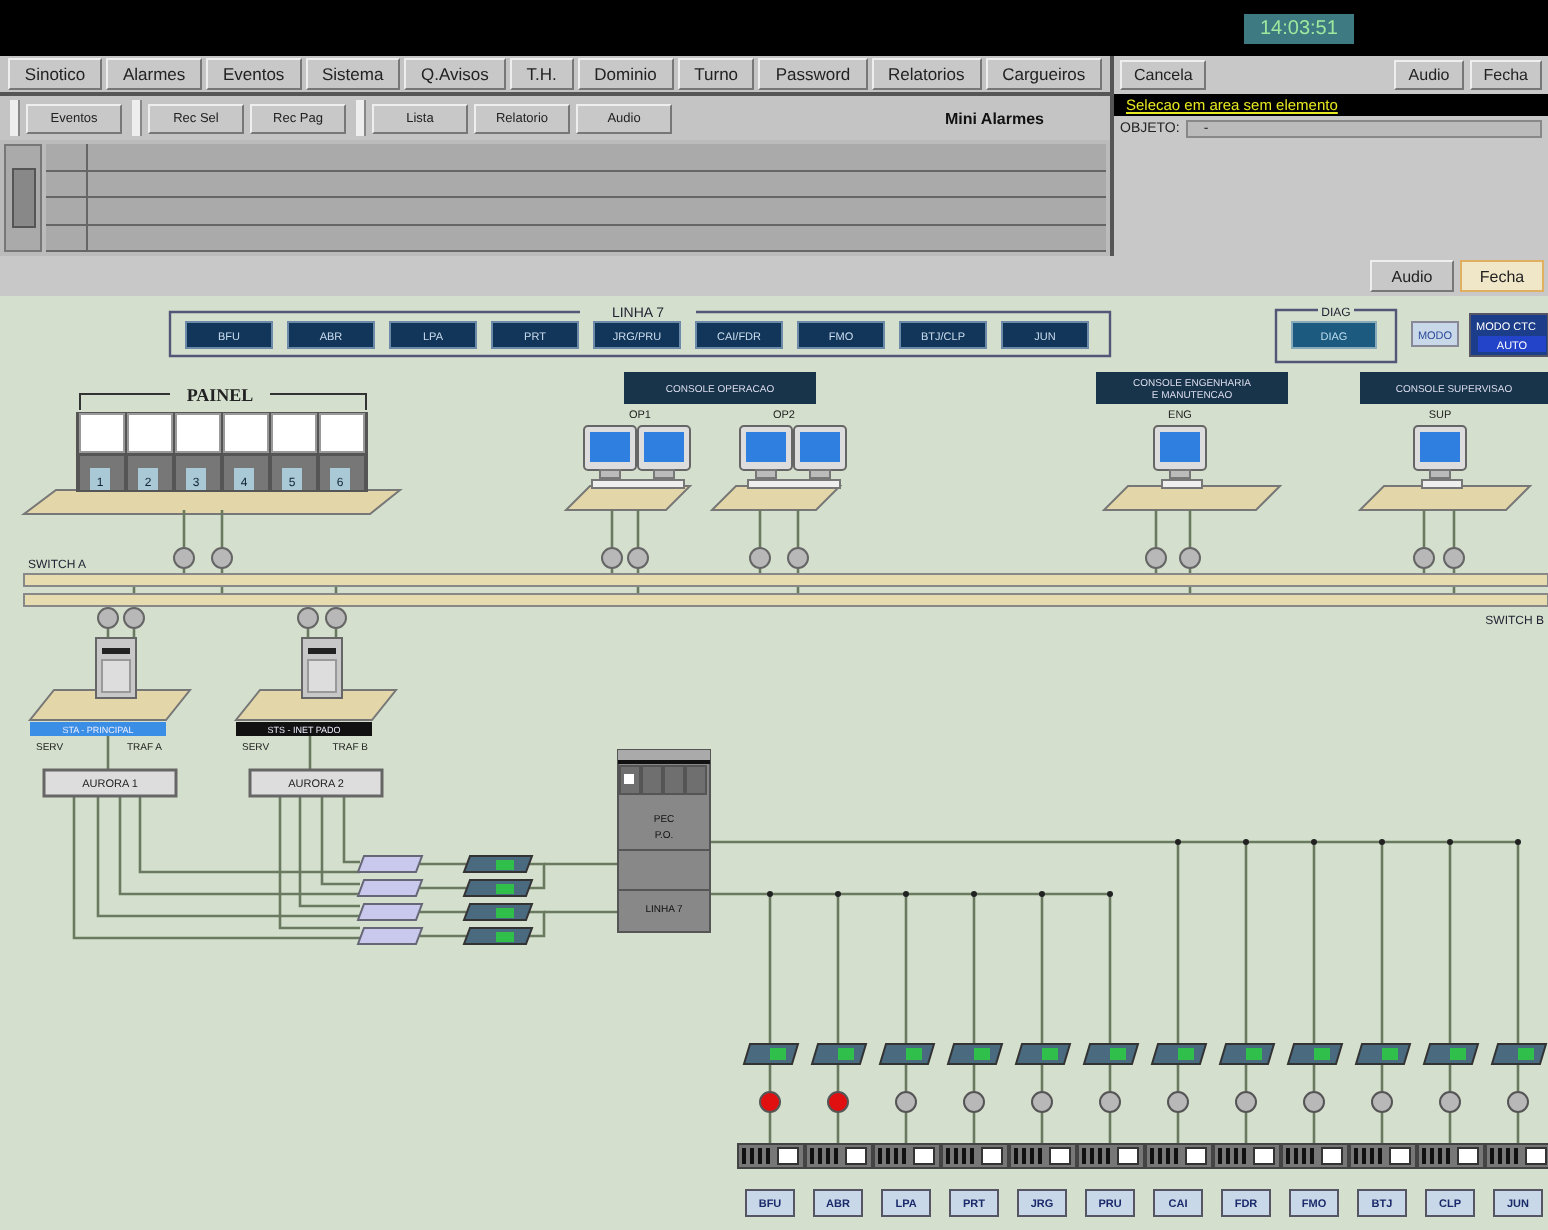  Describe the element at coordinates (455, 74) in the screenshot. I see `menu-tab: Q.Avisos` at that location.